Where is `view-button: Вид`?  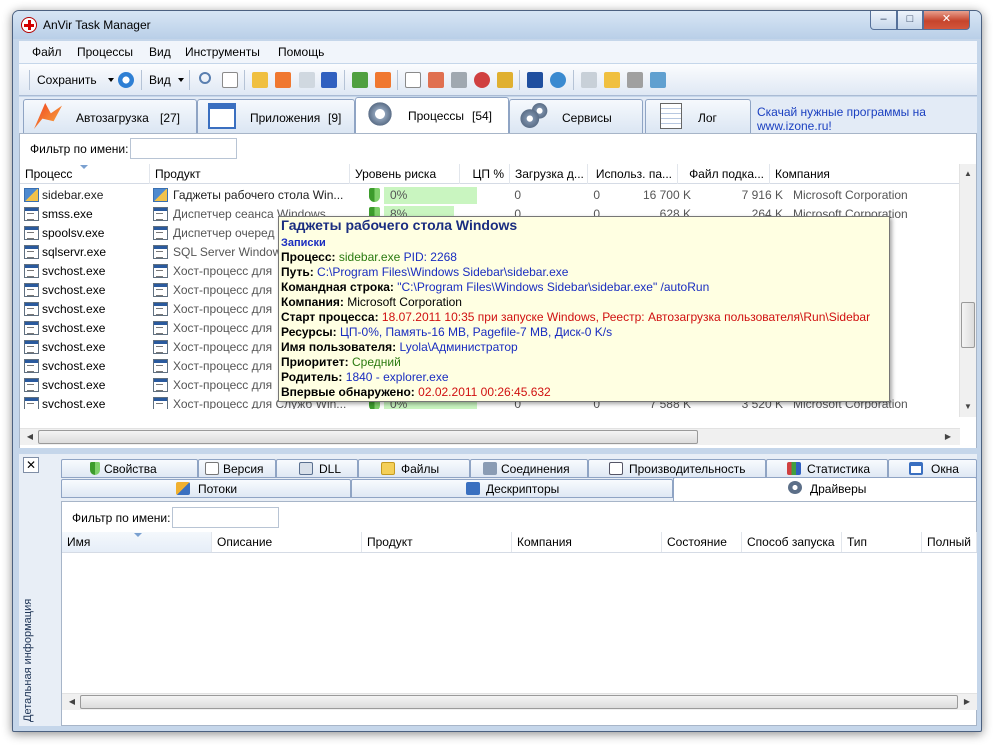 view-button: Вид is located at coordinates (160, 80).